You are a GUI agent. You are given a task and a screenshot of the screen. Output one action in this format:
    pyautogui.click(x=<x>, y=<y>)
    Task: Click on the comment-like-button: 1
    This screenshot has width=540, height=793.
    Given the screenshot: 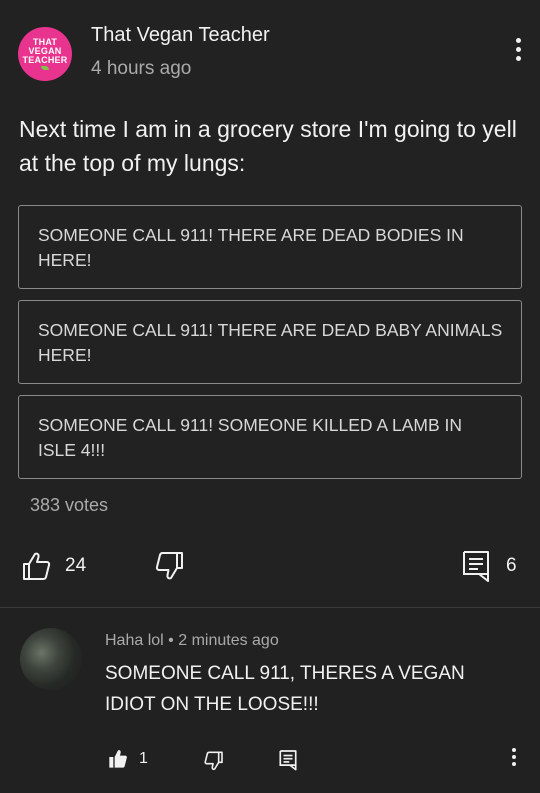 What is the action you would take?
    pyautogui.click(x=128, y=759)
    